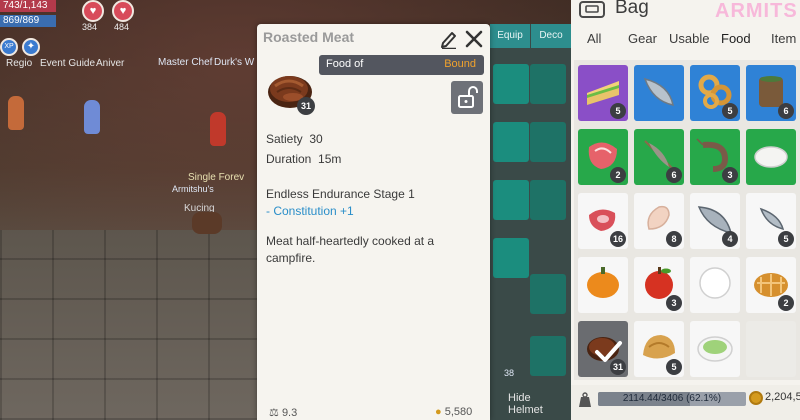 The height and width of the screenshot is (420, 800). I want to click on hud-shortcut-button-2: ♥, so click(123, 11).